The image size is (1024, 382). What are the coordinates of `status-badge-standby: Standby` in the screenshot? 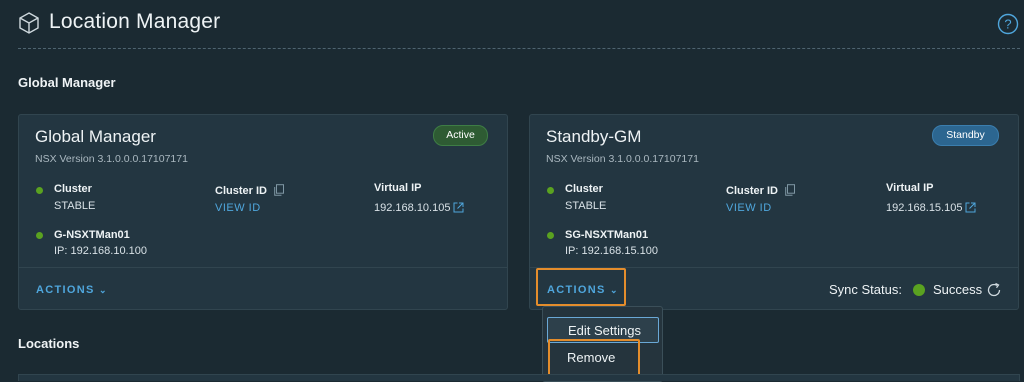 It's located at (965, 135).